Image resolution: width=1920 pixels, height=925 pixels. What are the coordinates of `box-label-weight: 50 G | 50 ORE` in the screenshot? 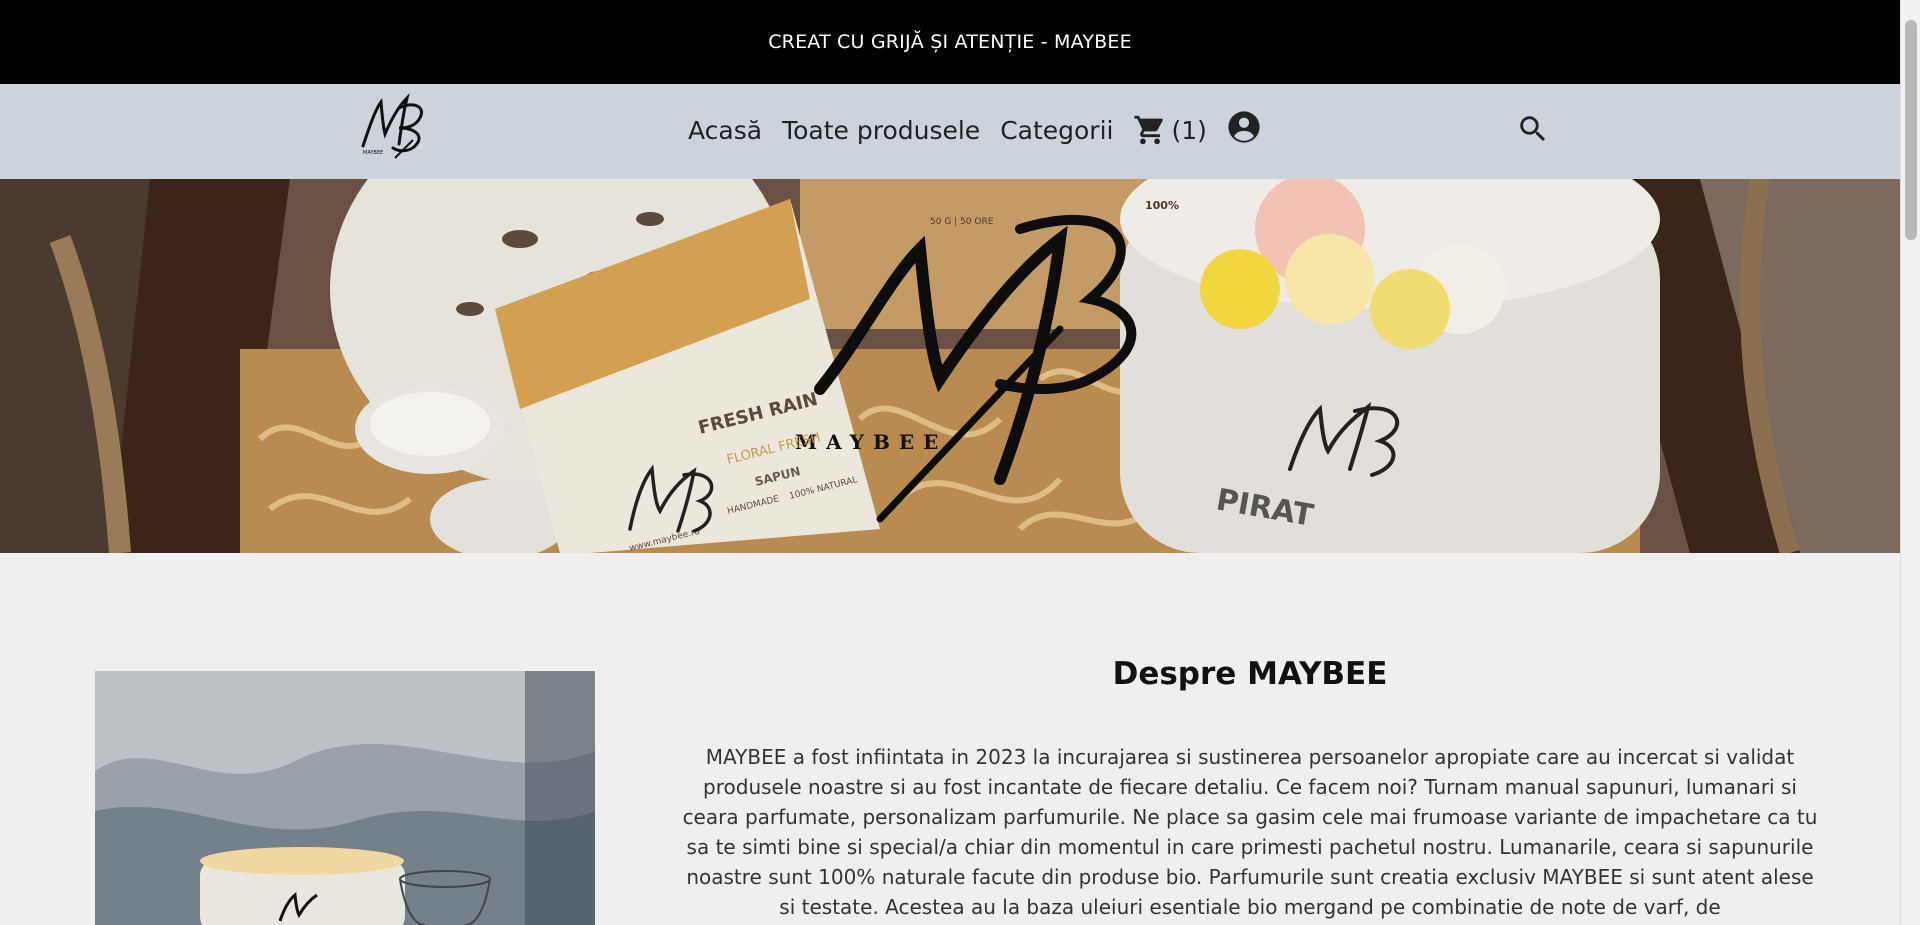 It's located at (962, 222).